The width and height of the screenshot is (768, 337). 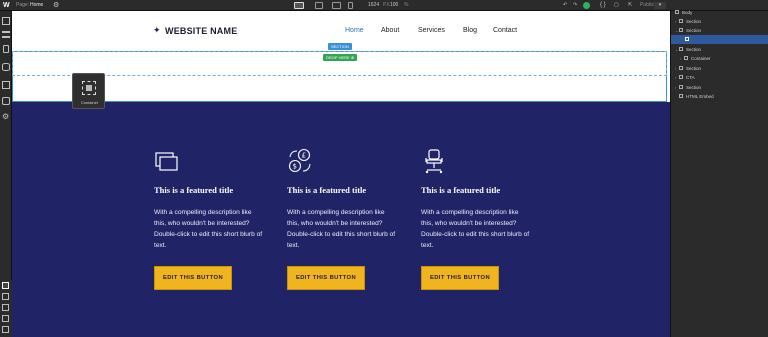 What do you see at coordinates (660, 5) in the screenshot?
I see `publish-dropdown-icon: ▾` at bounding box center [660, 5].